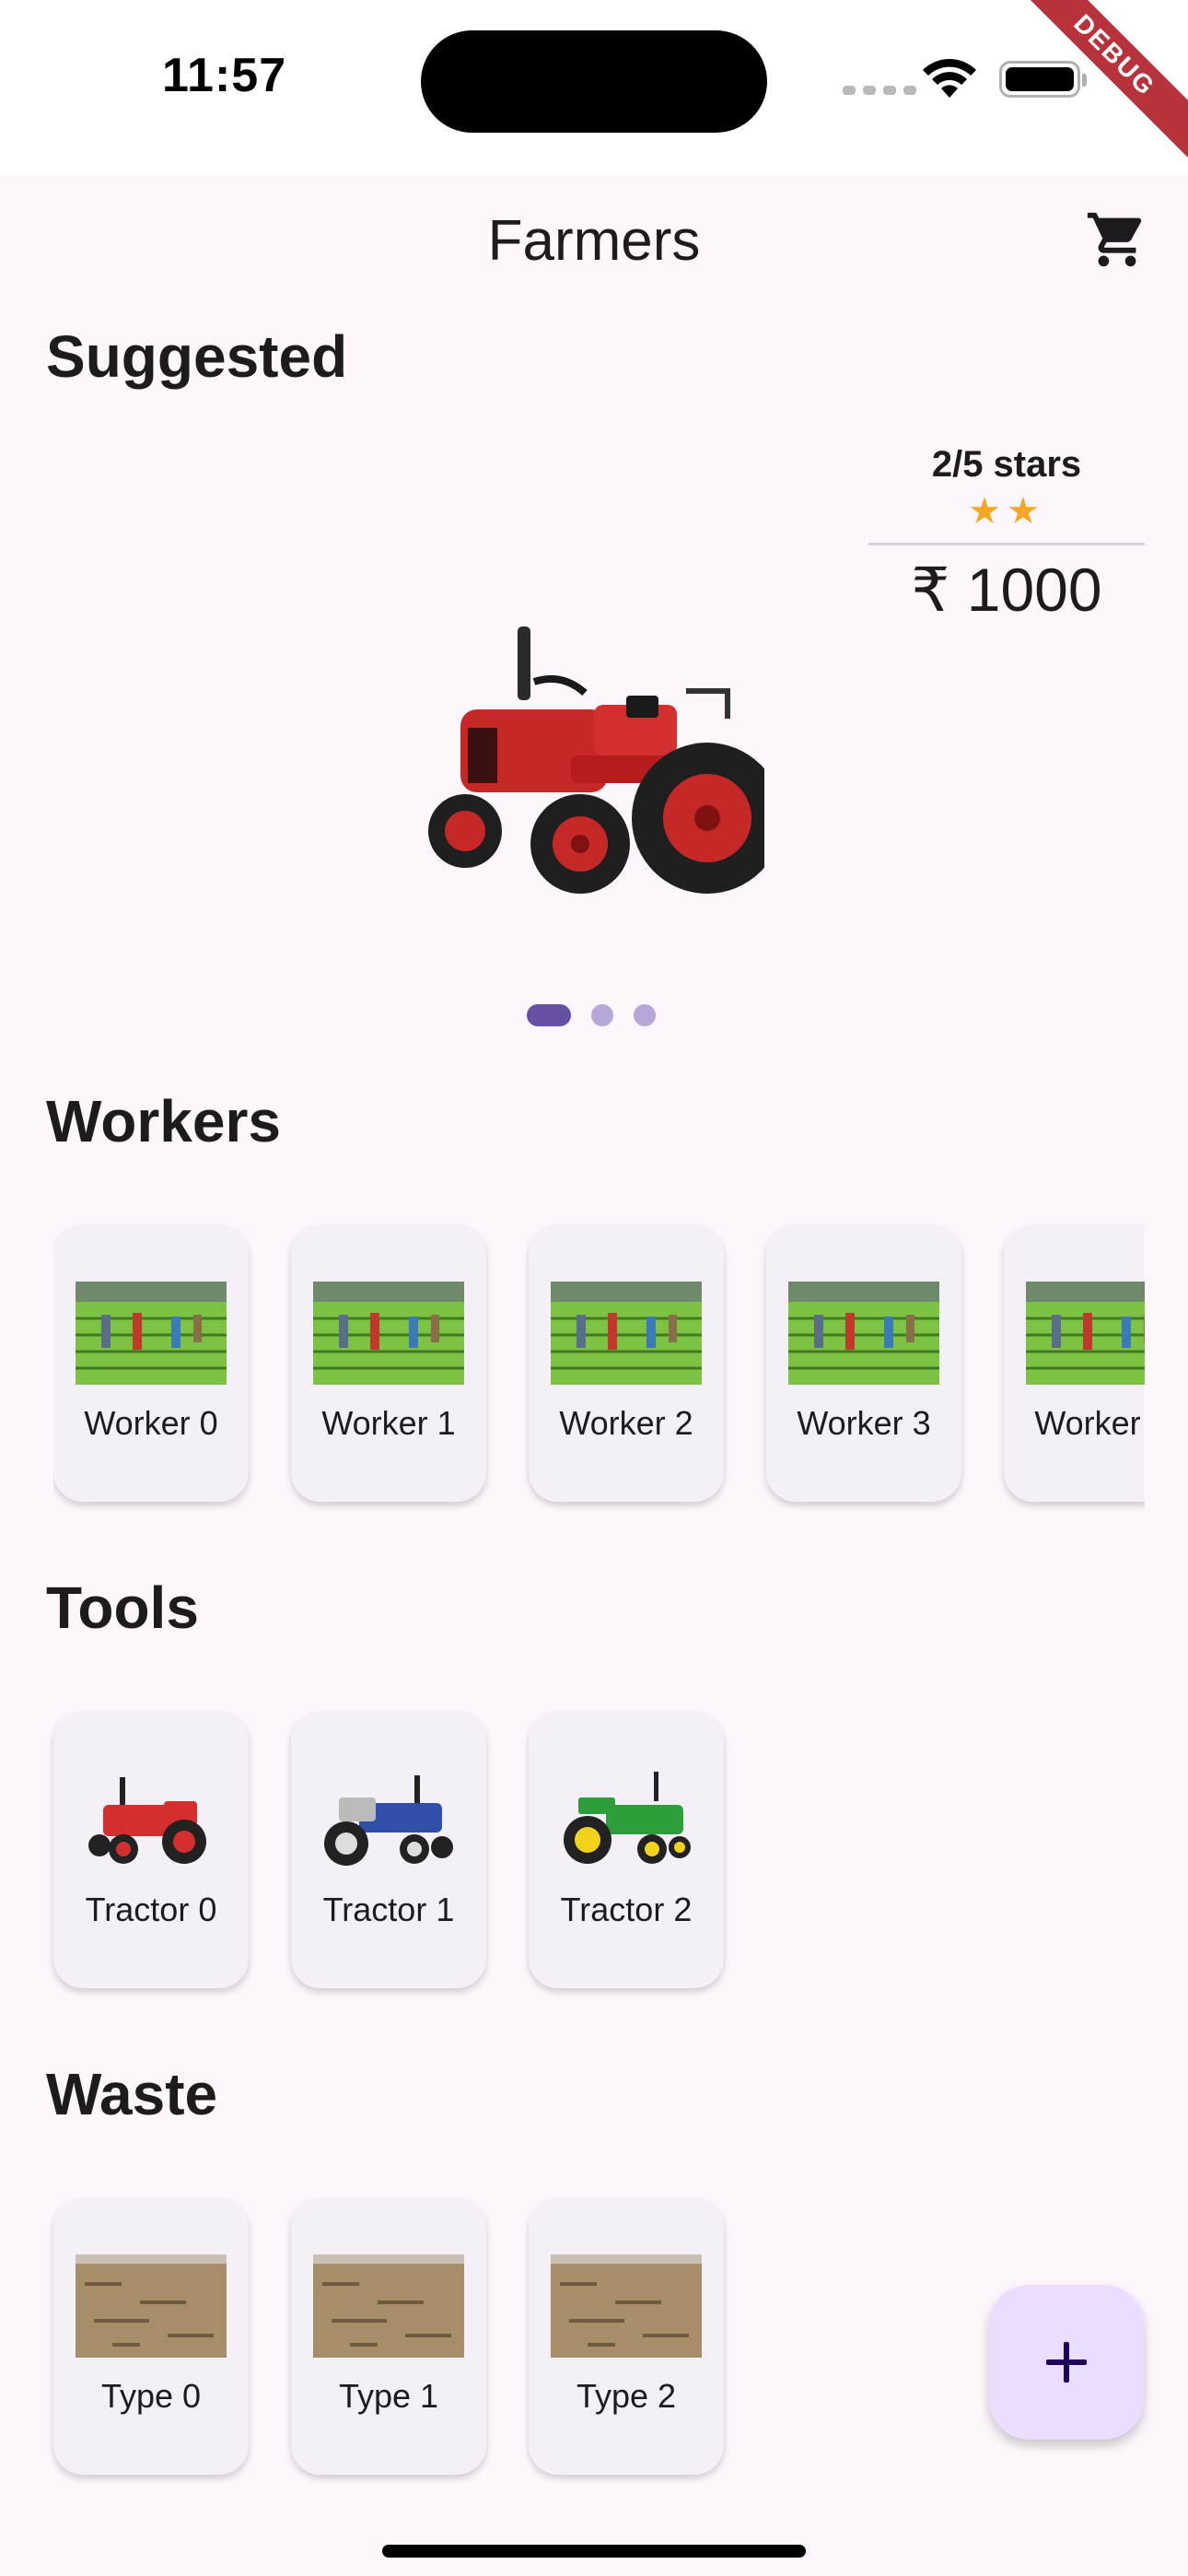 This screenshot has width=1188, height=2576. I want to click on tool-card: Tractor 0, so click(151, 1850).